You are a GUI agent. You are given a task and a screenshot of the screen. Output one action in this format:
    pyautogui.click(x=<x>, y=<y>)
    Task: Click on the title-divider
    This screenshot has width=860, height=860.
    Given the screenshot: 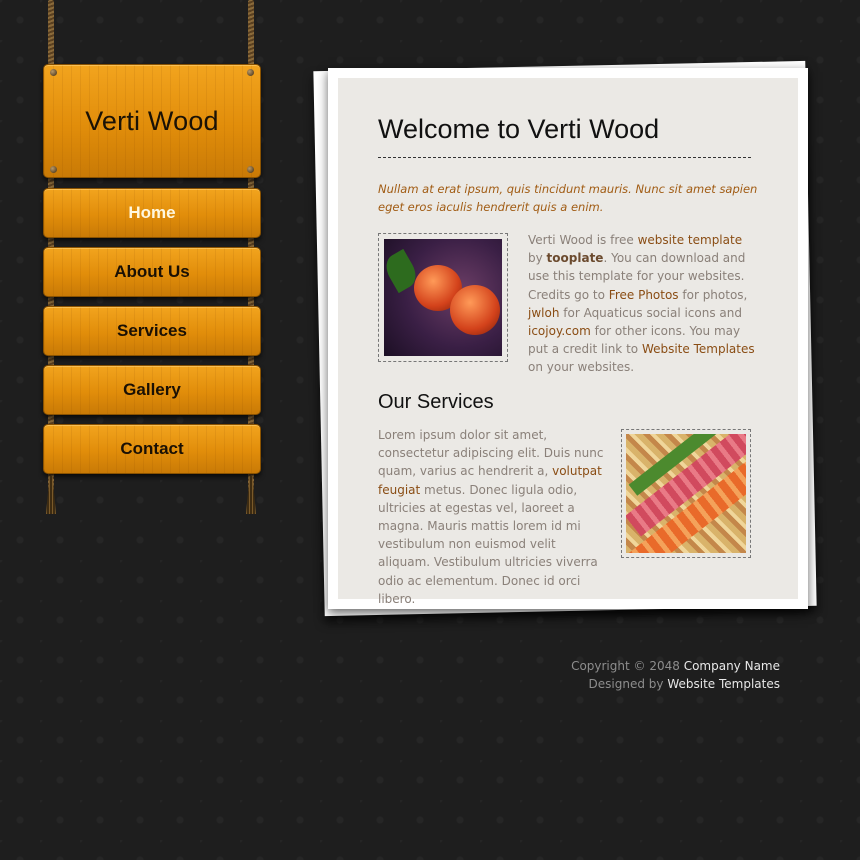 What is the action you would take?
    pyautogui.click(x=564, y=157)
    